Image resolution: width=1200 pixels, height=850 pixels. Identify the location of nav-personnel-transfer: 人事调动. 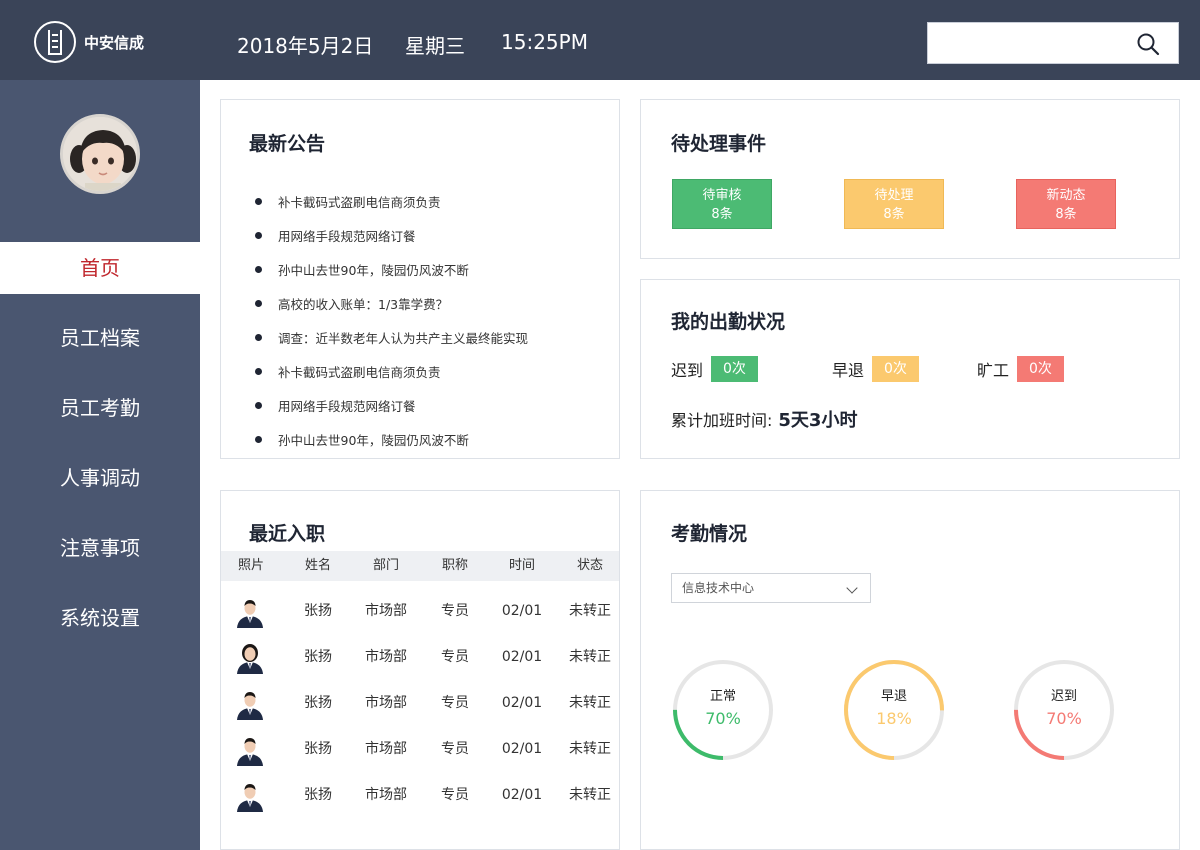
(100, 478).